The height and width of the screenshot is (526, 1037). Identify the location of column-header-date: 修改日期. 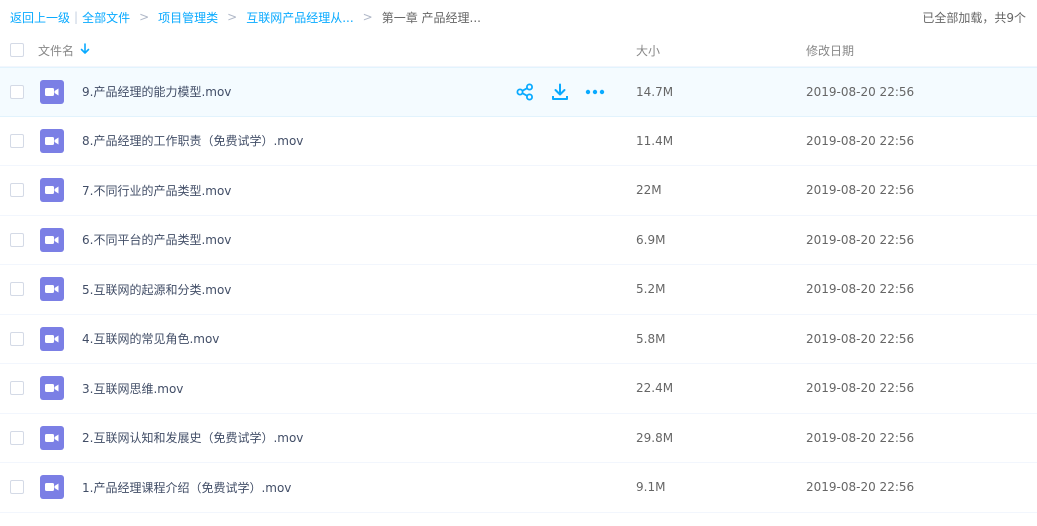
(830, 50).